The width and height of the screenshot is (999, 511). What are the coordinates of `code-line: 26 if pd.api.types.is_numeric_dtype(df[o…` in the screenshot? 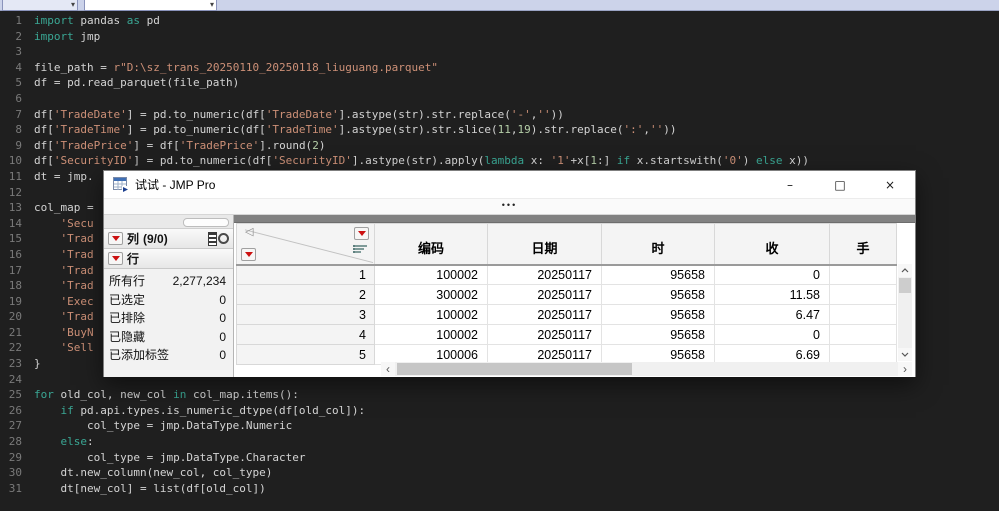 It's located at (499, 411).